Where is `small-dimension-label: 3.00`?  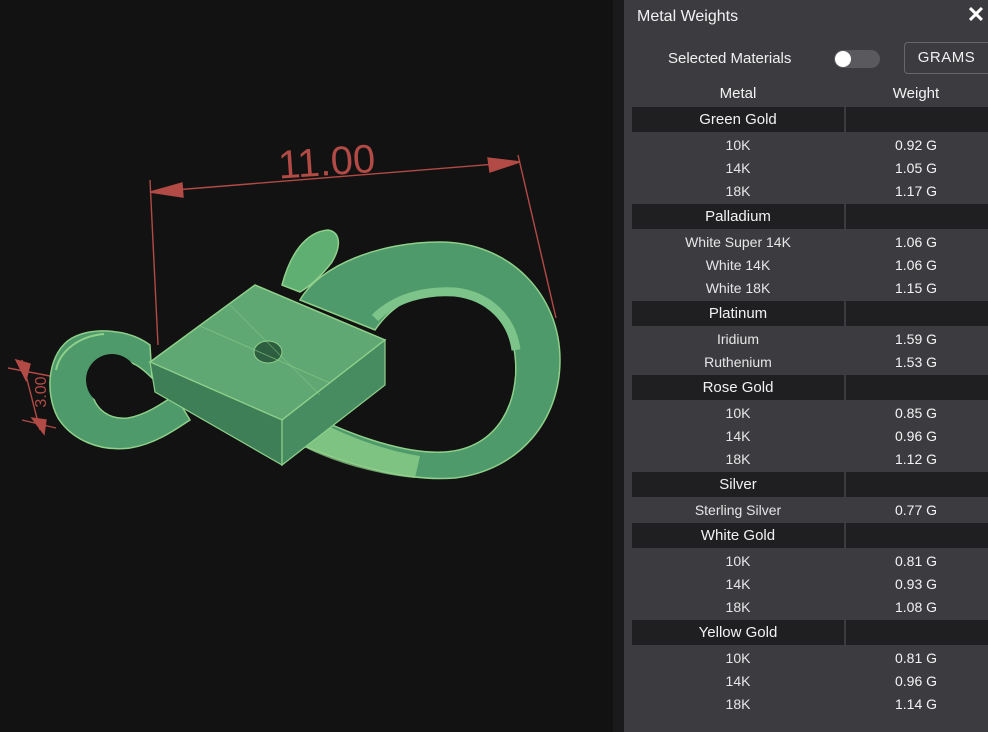
small-dimension-label: 3.00 is located at coordinates (41, 391).